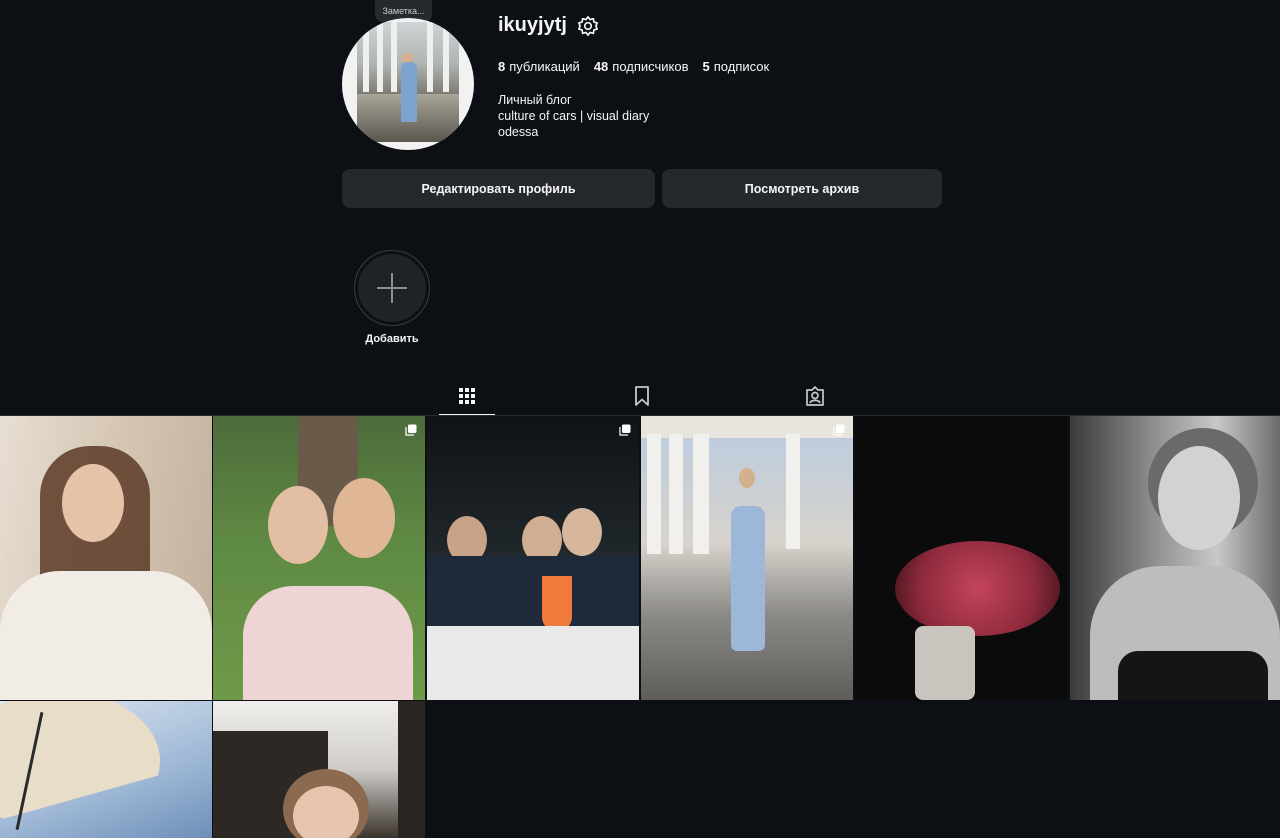 This screenshot has width=1280, height=838. What do you see at coordinates (641, 66) in the screenshot?
I see `stat-followers: 48 подписчиков` at bounding box center [641, 66].